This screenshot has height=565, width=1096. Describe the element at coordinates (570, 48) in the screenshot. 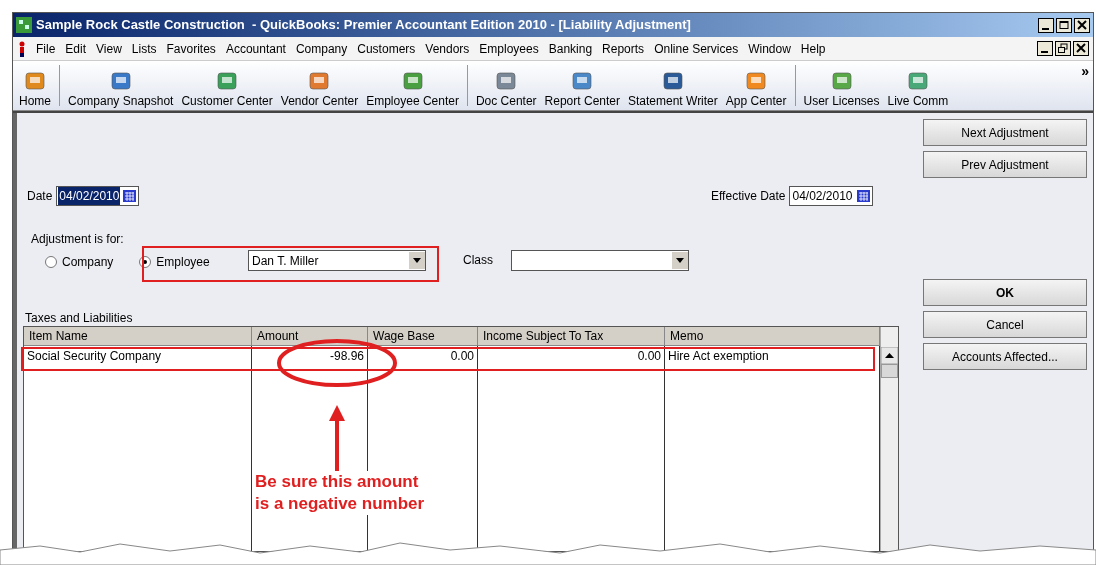

I see `menu-item: Banking` at that location.